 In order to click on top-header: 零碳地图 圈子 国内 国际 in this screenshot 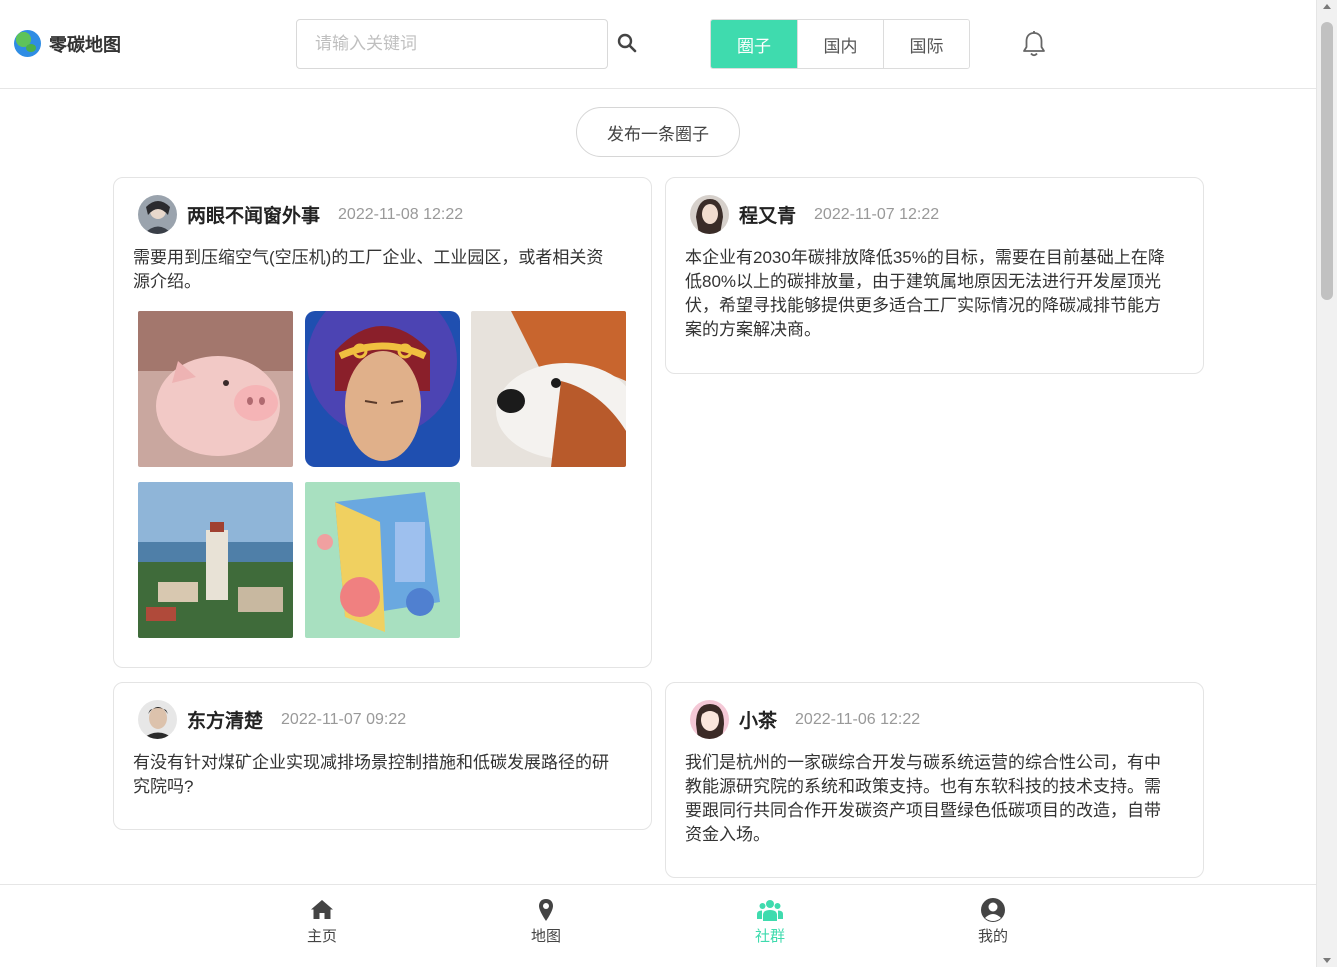, I will do `click(658, 44)`.